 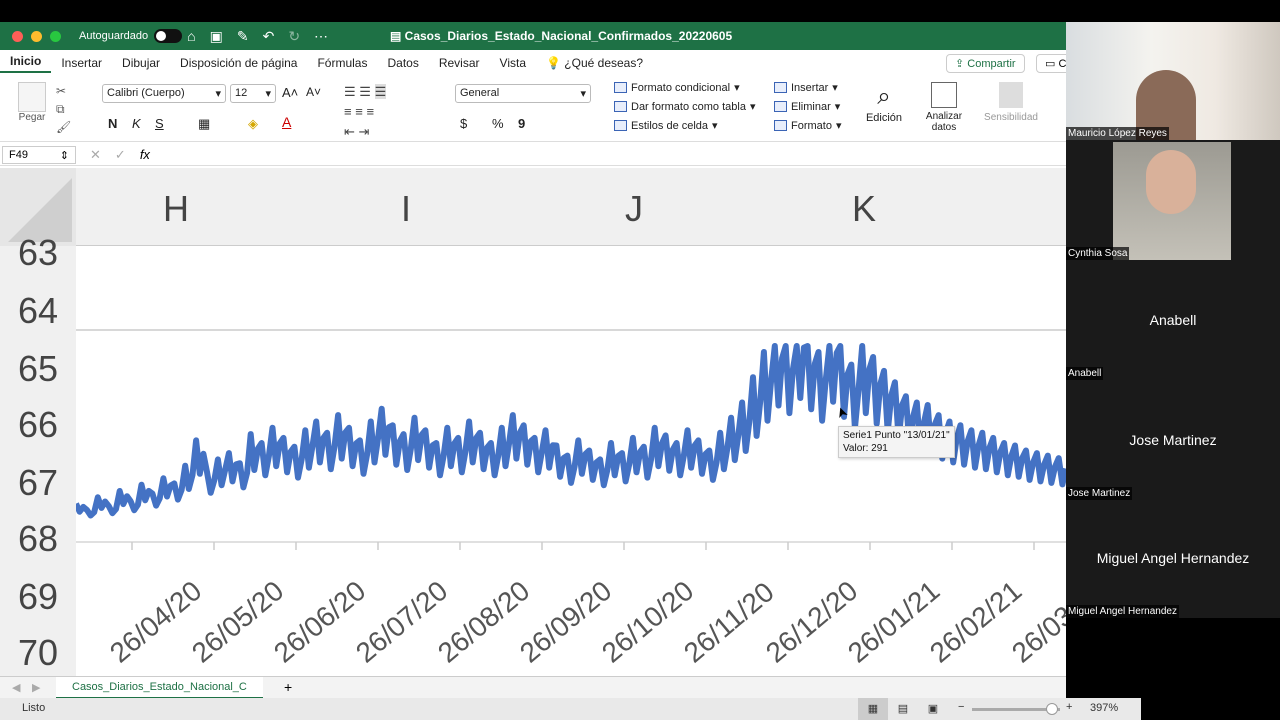 I want to click on align-bottom-icon: ☰, so click(x=380, y=91).